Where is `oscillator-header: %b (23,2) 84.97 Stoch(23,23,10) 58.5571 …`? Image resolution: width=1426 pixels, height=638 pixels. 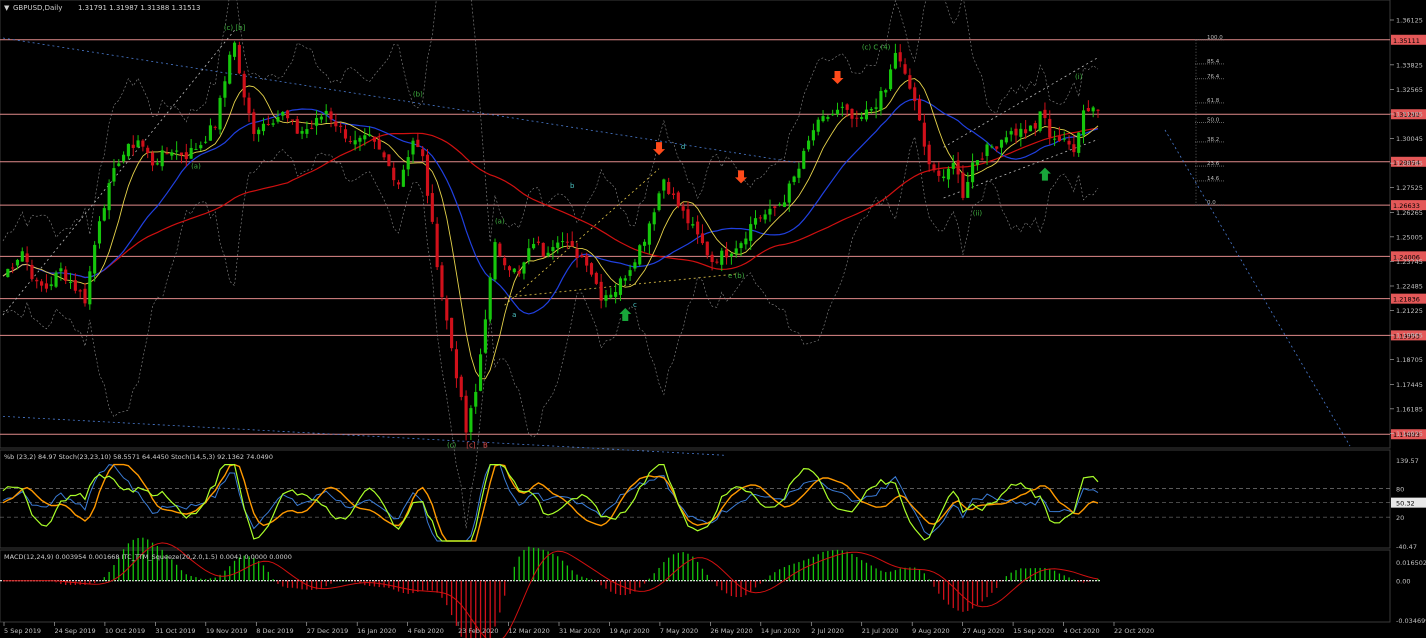
oscillator-header: %b (23,2) 84.97 Stoch(23,23,10) 58.5571 … is located at coordinates (138, 457).